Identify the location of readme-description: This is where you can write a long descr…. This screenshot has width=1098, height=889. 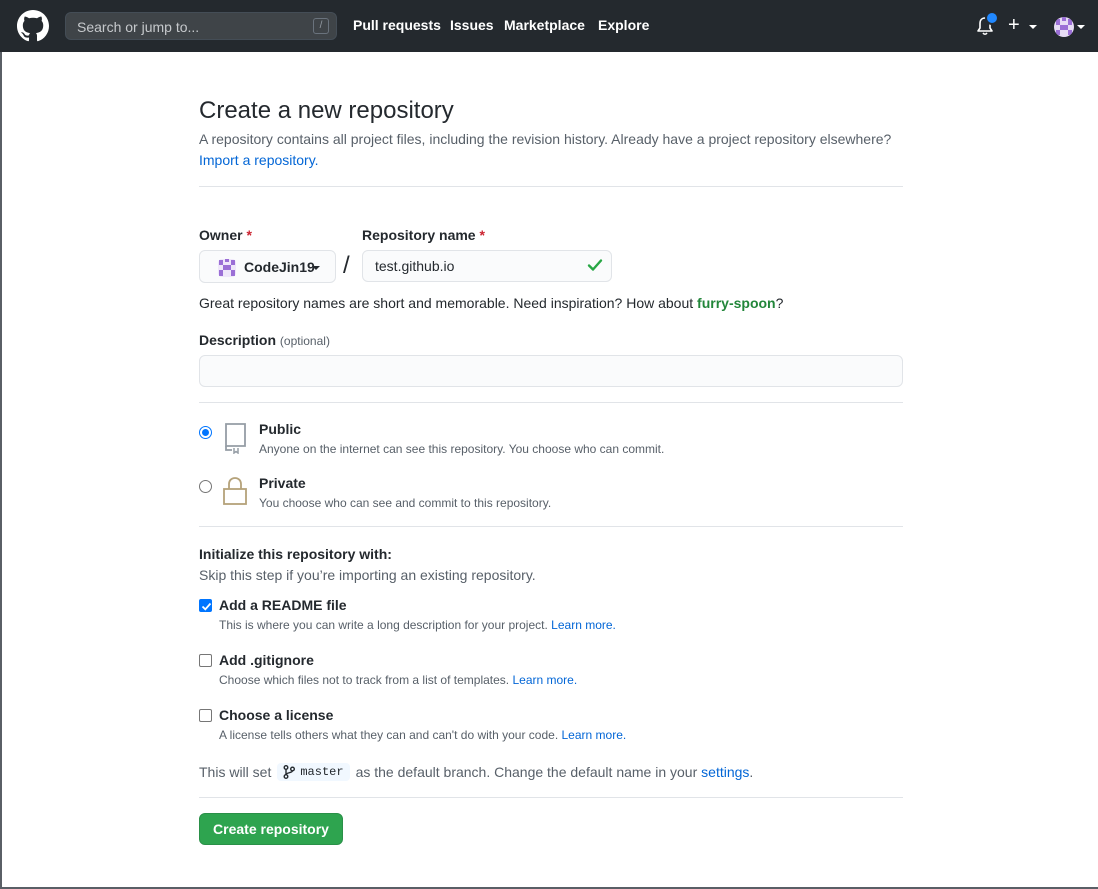
(417, 625).